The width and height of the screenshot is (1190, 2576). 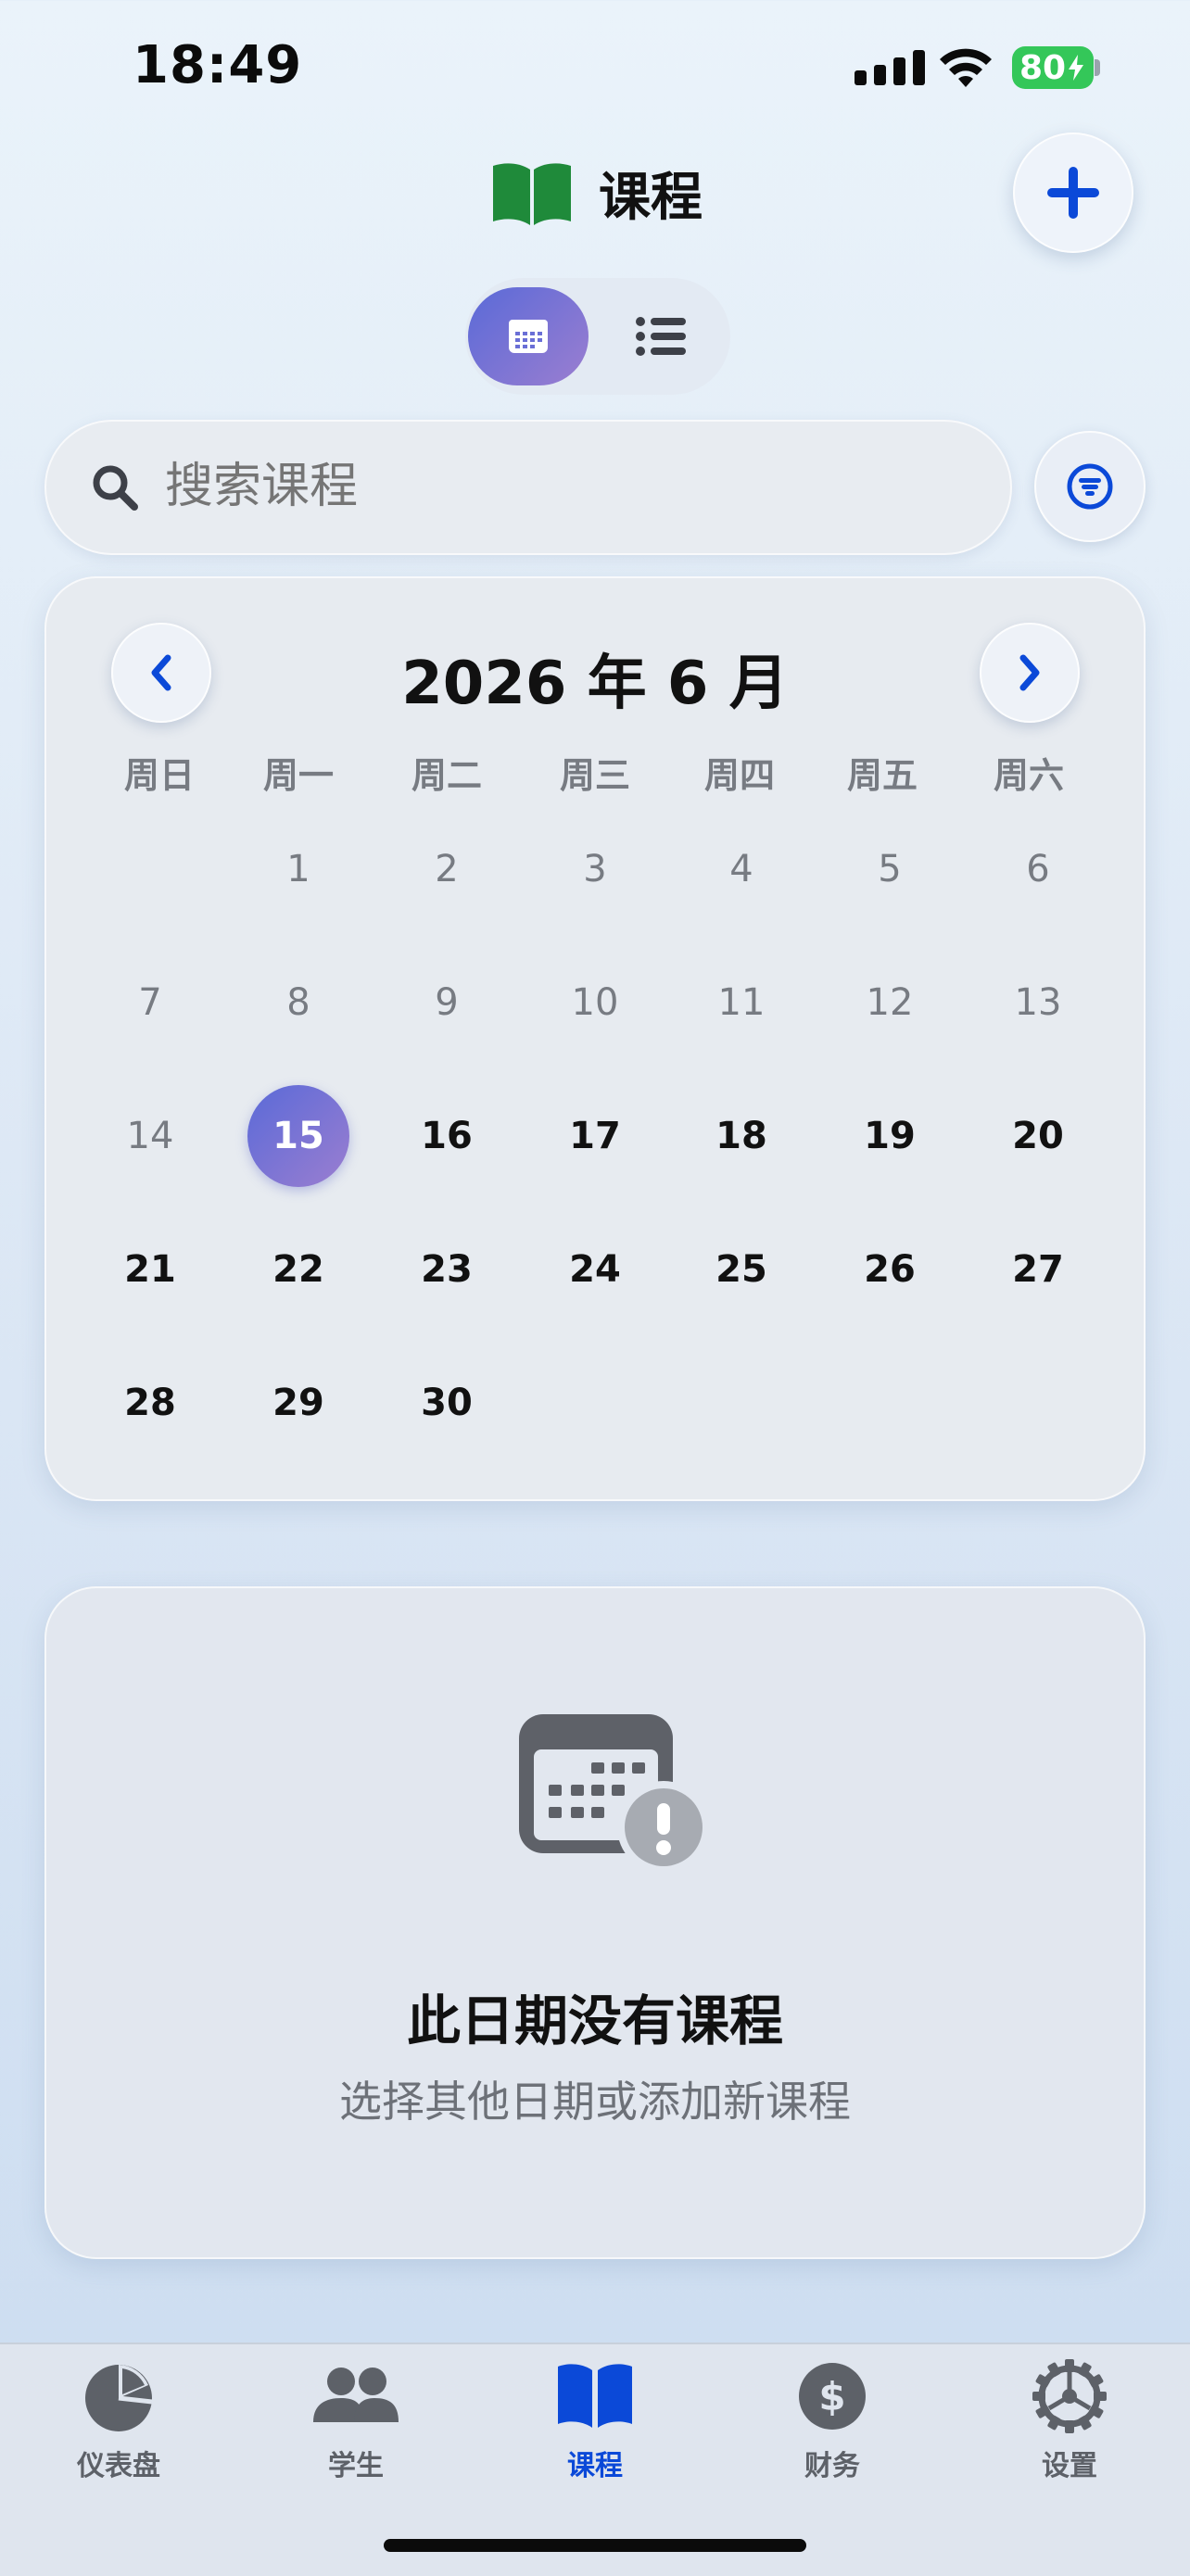 I want to click on calendar-day: 5, so click(x=890, y=869).